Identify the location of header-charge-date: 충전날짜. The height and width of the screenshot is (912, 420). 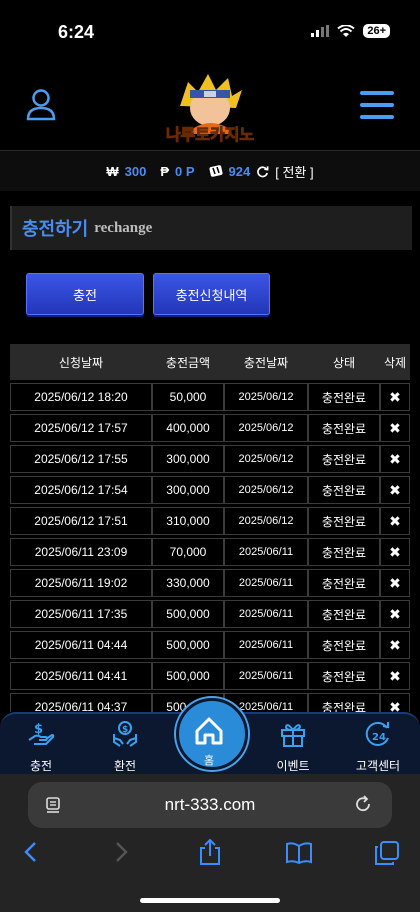
(266, 362).